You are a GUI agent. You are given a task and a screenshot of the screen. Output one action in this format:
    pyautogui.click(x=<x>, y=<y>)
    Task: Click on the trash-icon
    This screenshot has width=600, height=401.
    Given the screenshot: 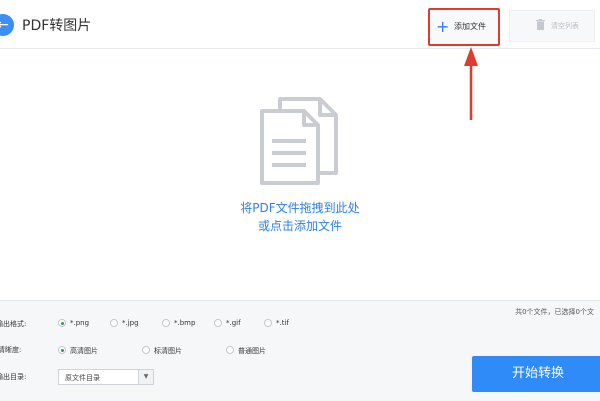 What is the action you would take?
    pyautogui.click(x=540, y=24)
    